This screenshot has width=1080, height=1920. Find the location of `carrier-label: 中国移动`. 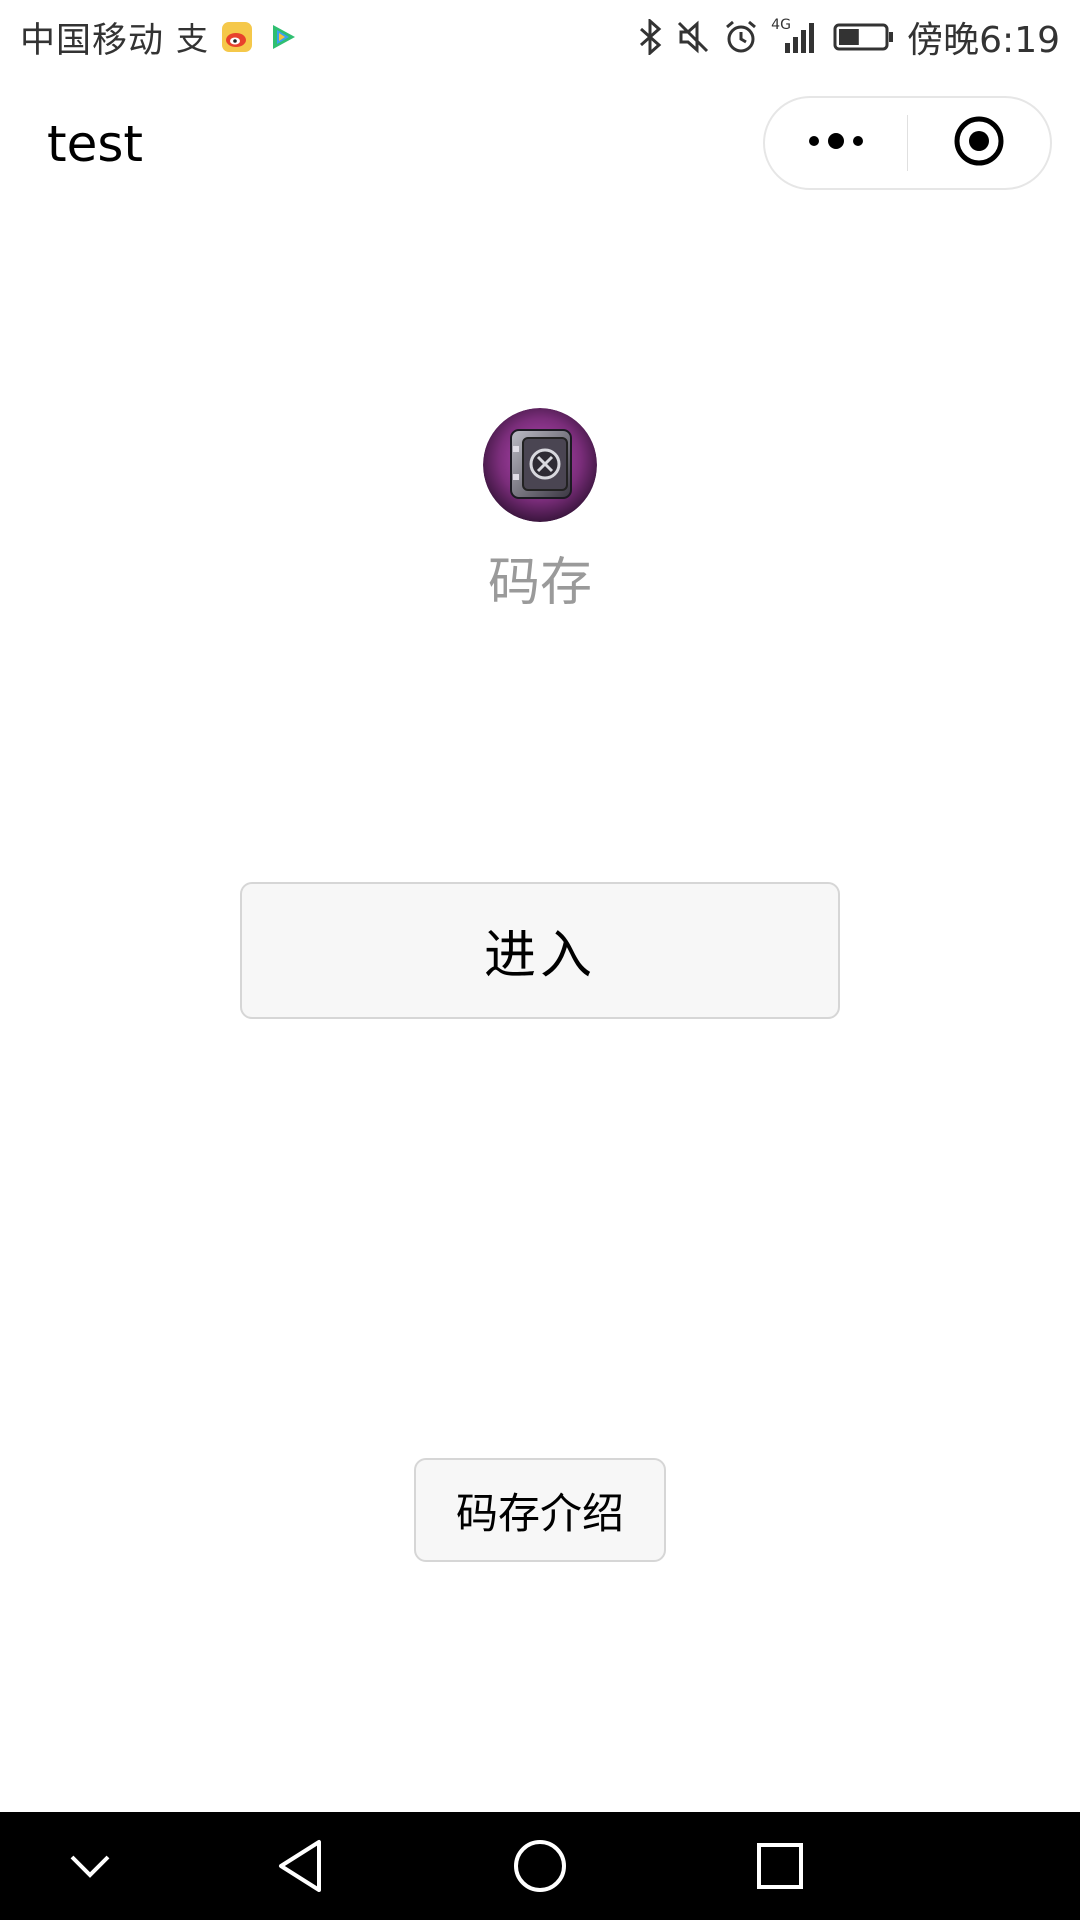

carrier-label: 中国移动 is located at coordinates (92, 40).